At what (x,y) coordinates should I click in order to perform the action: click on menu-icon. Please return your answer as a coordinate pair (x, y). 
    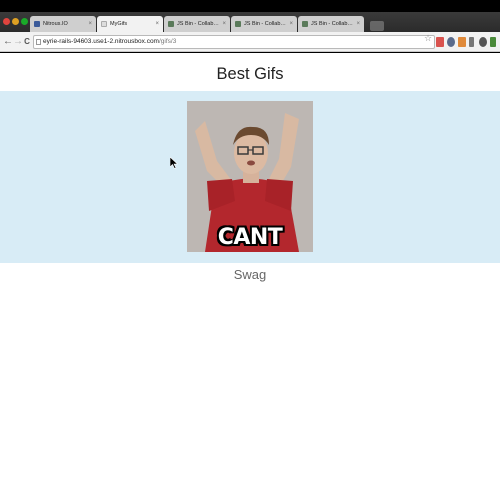
    Looking at the image, I should click on (493, 42).